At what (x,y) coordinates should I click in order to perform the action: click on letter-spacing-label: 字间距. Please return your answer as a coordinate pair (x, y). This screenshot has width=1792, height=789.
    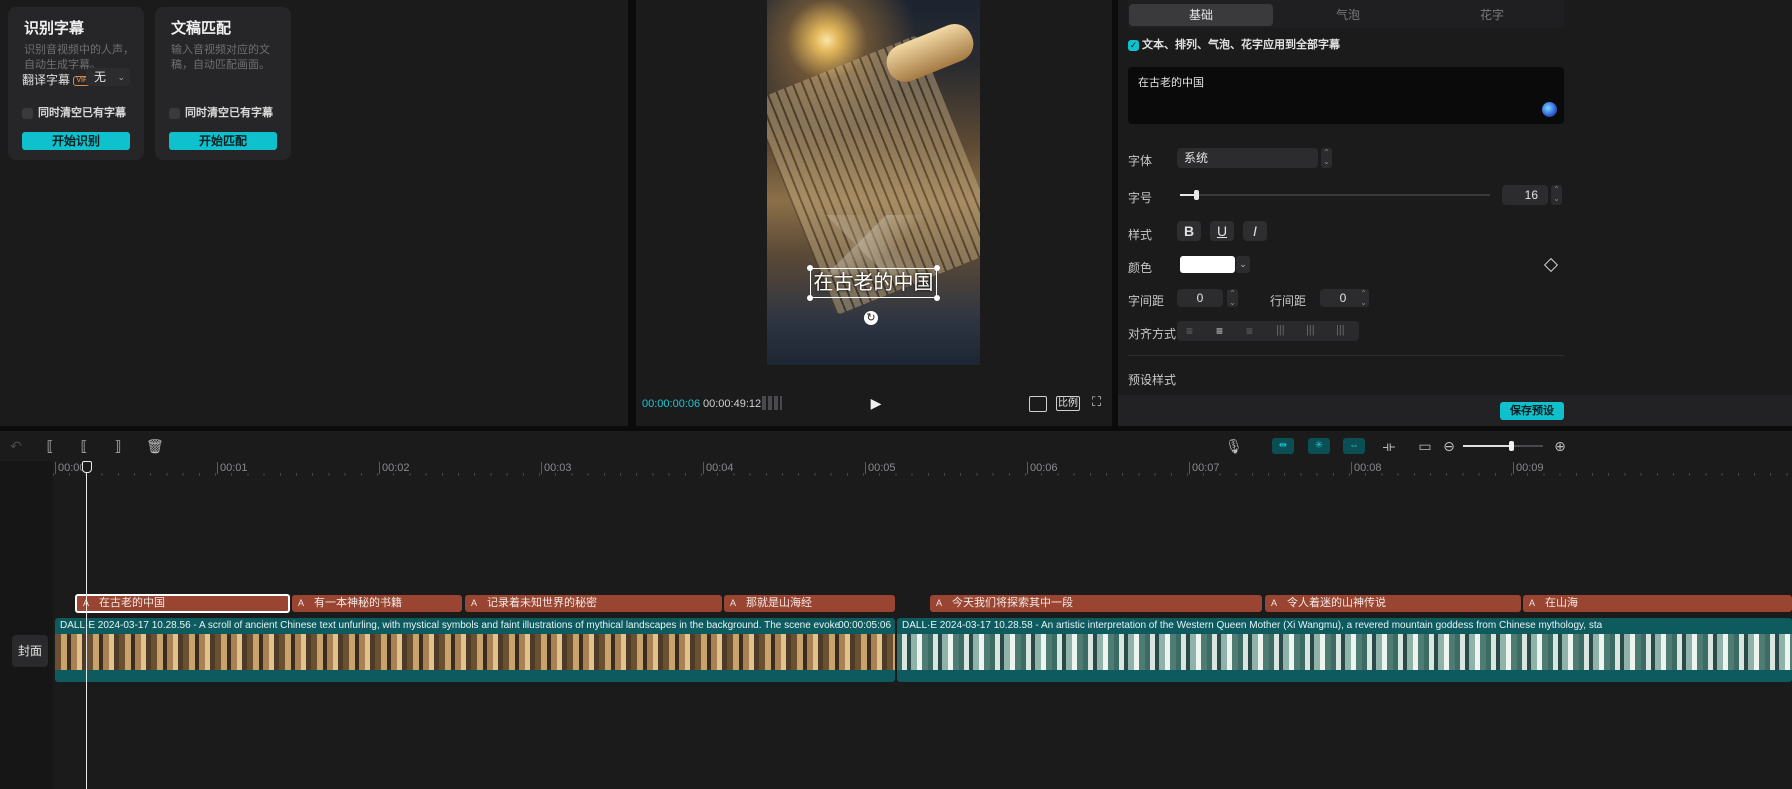
    Looking at the image, I should click on (1146, 301).